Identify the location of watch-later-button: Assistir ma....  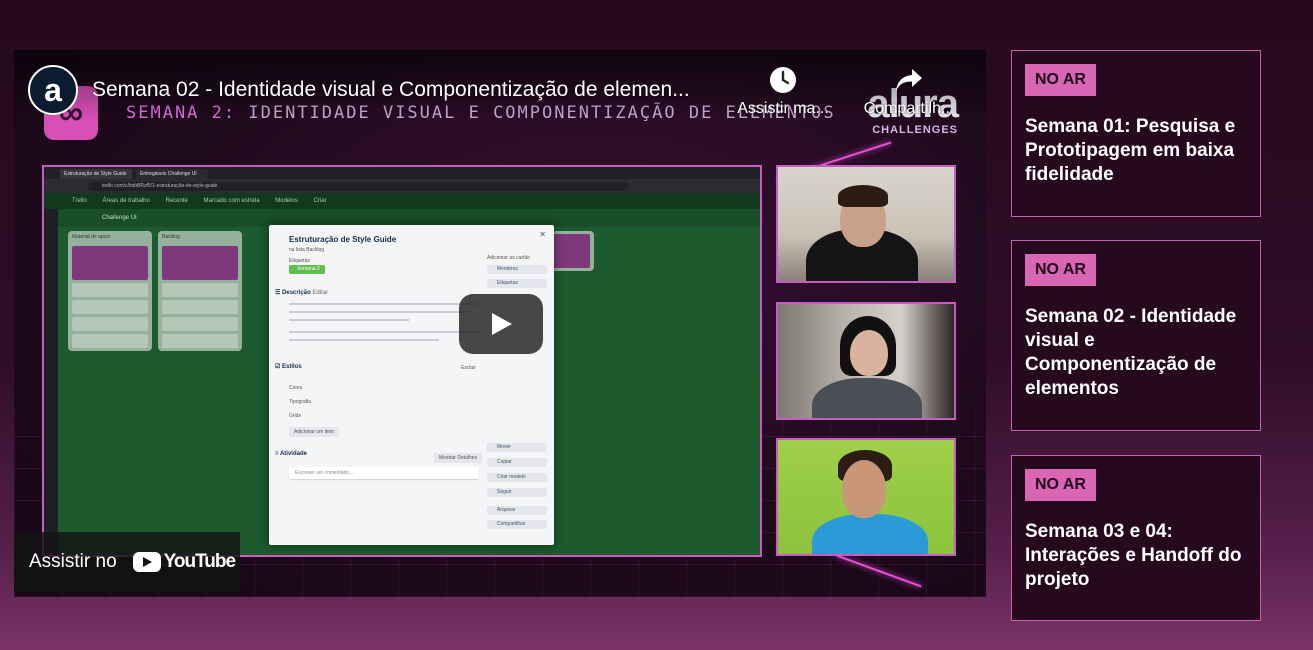
(783, 92).